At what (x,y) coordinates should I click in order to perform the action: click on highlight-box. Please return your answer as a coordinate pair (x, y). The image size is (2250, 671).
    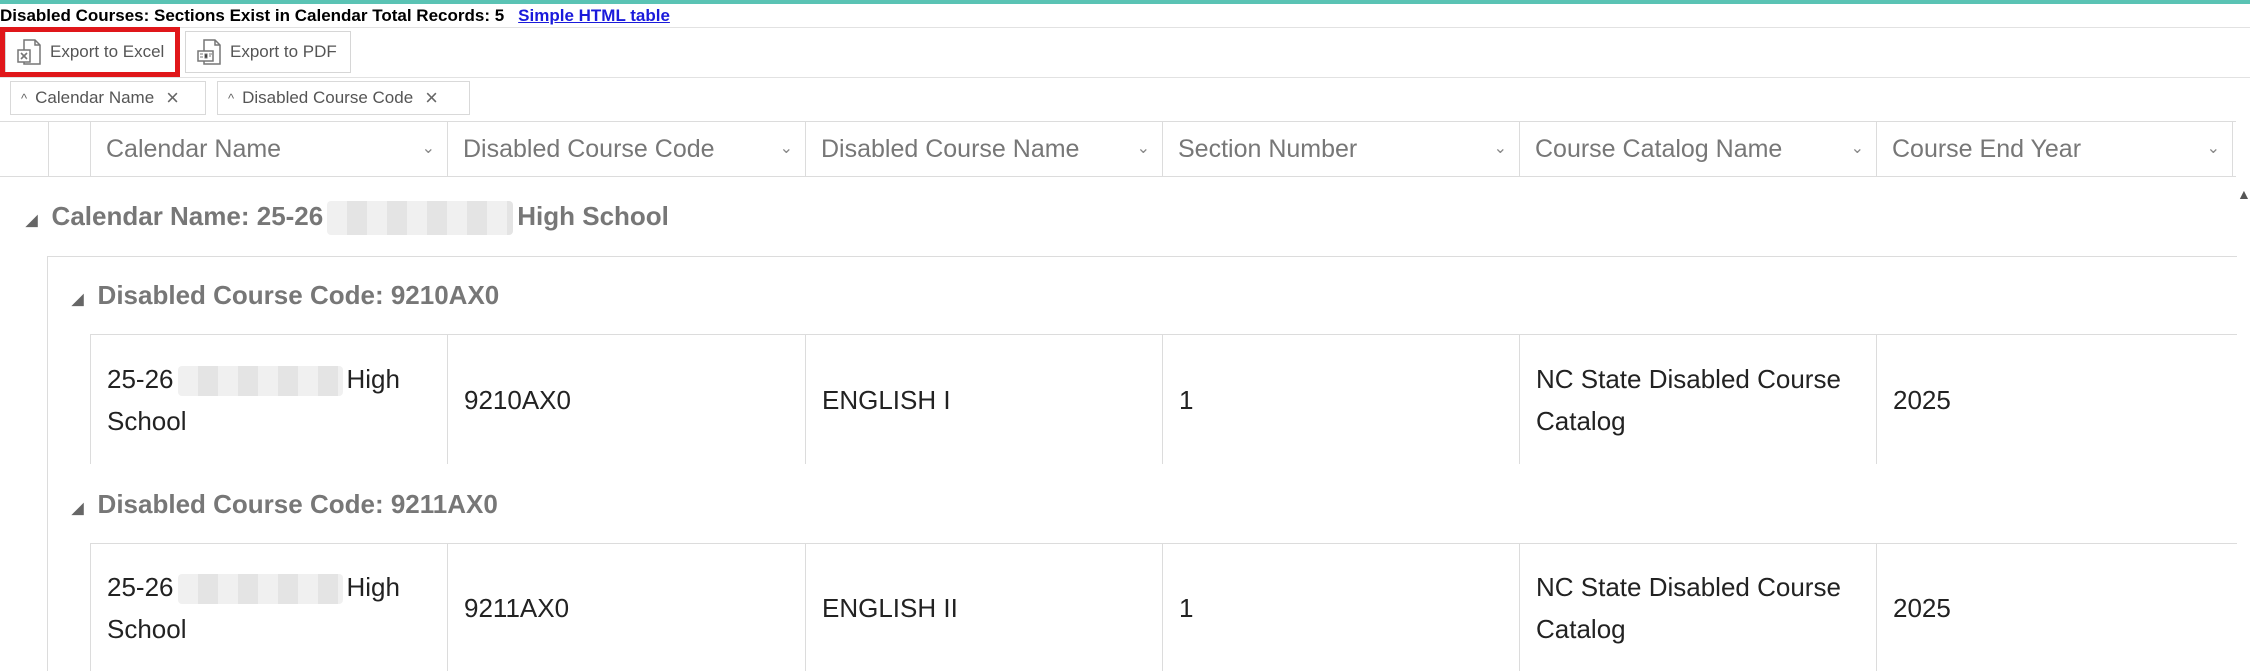
    Looking at the image, I should click on (90, 52).